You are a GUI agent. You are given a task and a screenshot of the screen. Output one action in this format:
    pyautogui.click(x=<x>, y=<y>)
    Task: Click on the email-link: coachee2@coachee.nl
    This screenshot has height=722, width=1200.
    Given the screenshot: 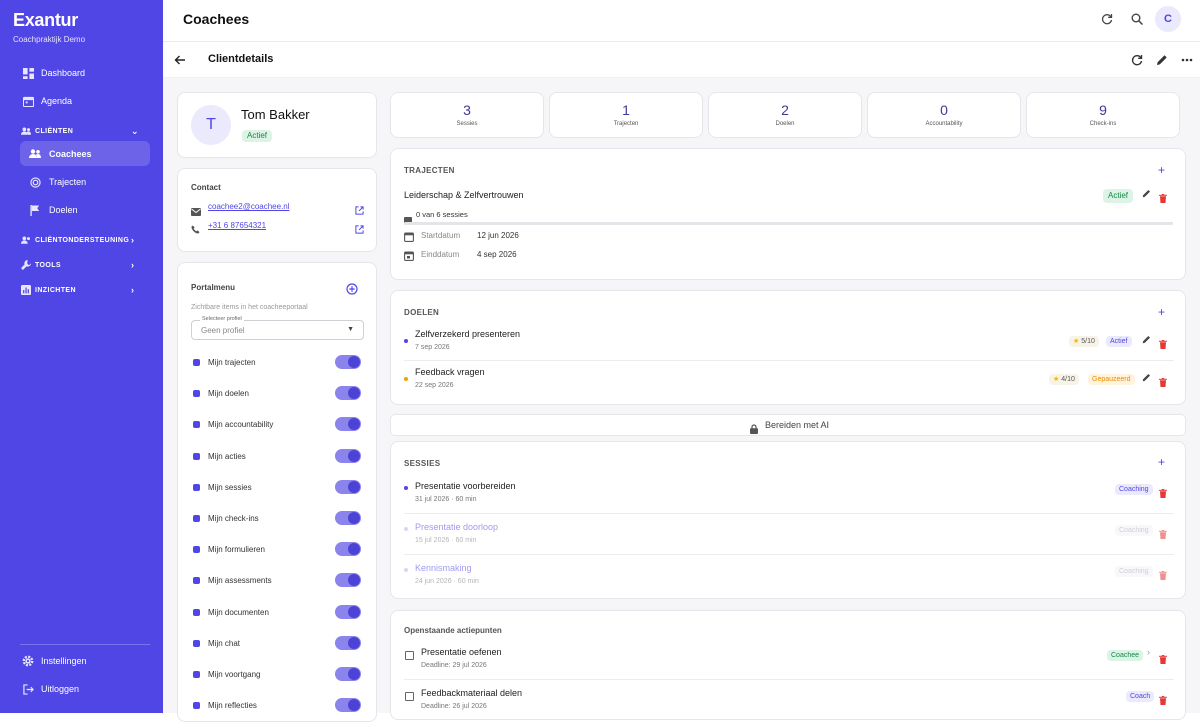 What is the action you would take?
    pyautogui.click(x=249, y=206)
    